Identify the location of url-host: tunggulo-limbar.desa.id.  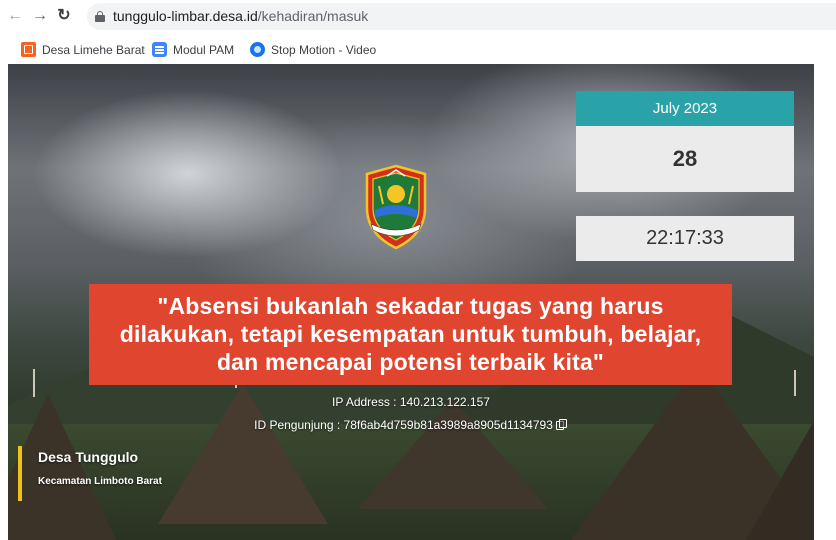
(185, 16).